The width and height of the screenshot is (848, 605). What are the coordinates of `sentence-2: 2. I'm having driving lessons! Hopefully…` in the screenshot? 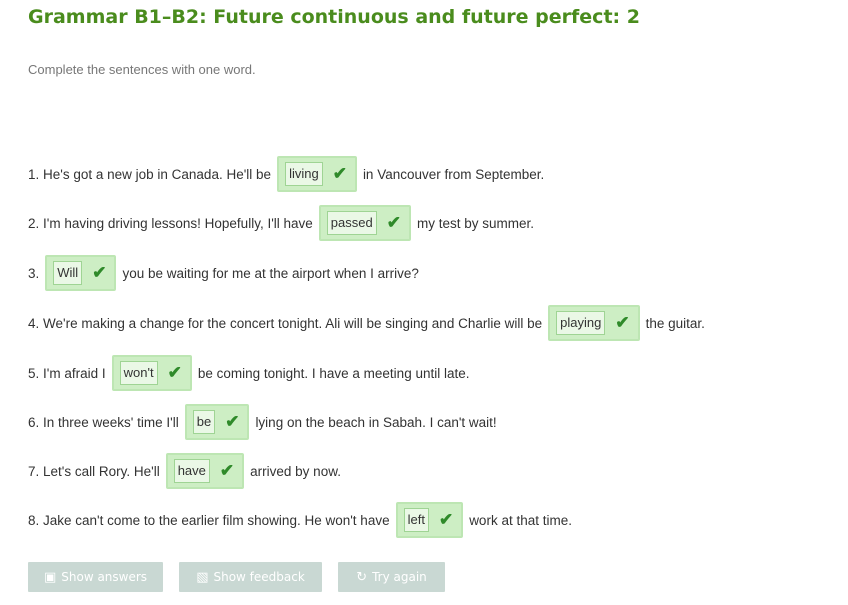 It's located at (281, 223).